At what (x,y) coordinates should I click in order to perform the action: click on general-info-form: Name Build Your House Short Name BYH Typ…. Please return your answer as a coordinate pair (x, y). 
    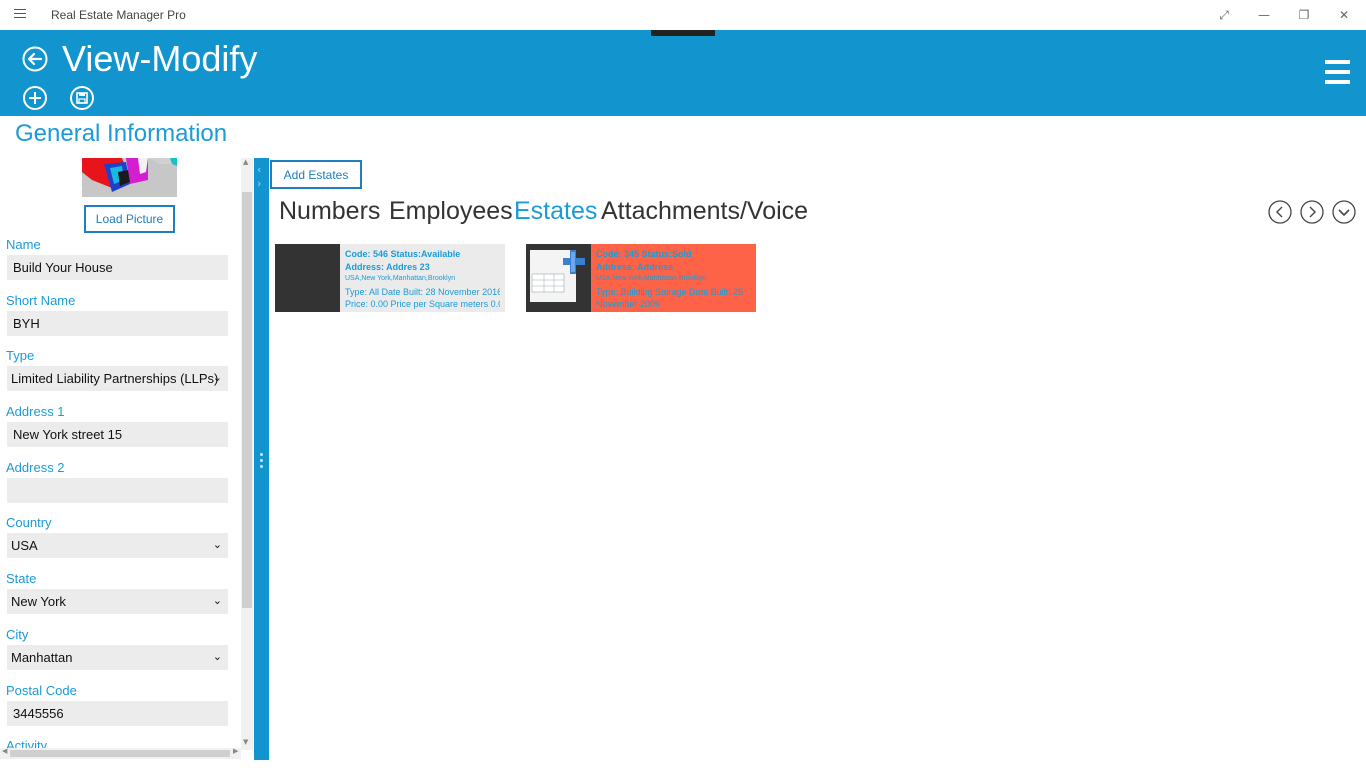
    Looking at the image, I should click on (120, 492).